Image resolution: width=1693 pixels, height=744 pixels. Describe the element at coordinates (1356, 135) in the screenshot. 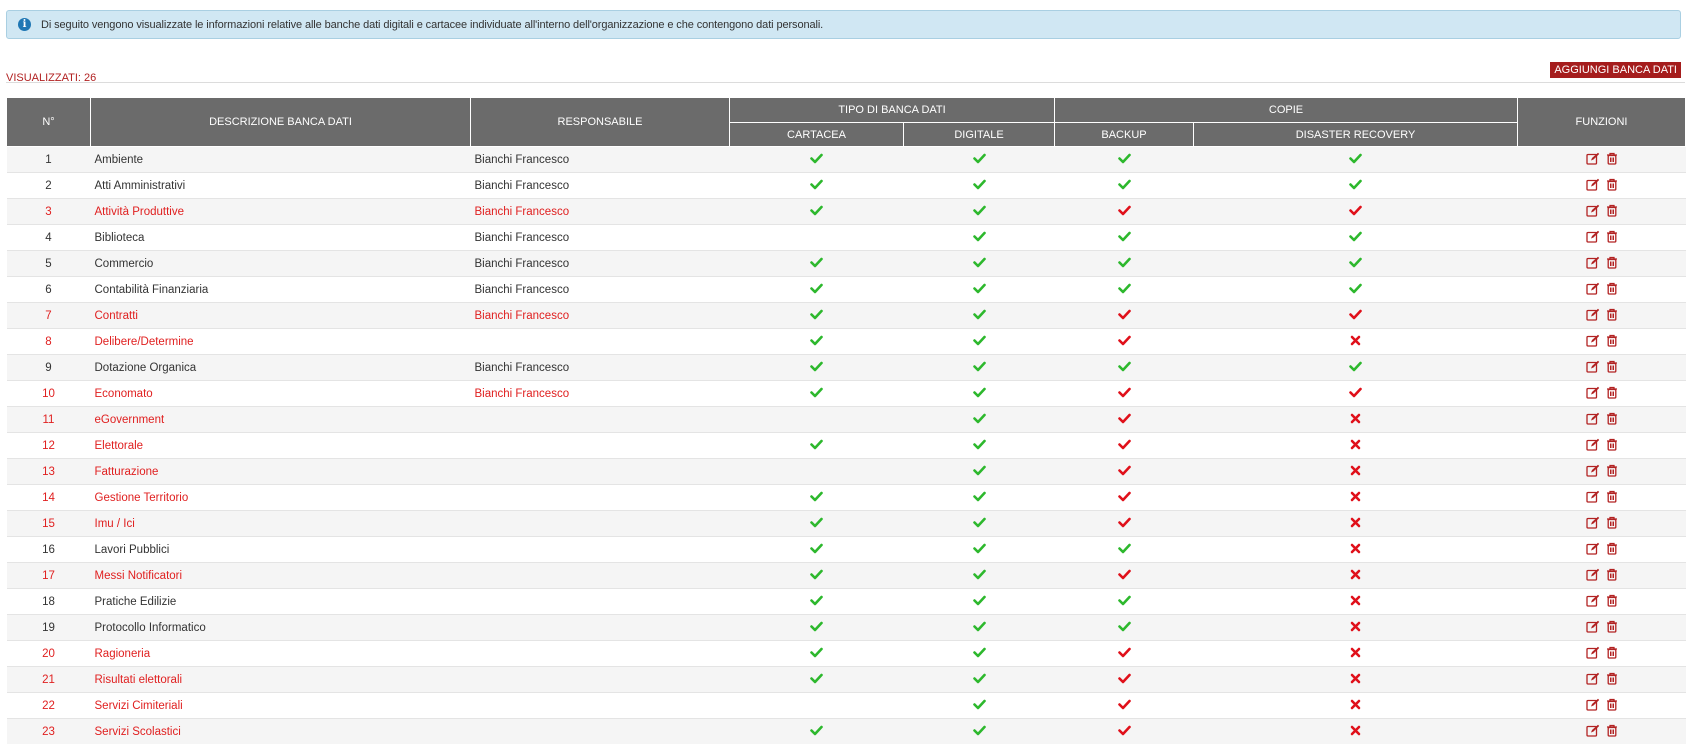

I see `header-disaster-recovery: DISASTER RECOVERY` at that location.